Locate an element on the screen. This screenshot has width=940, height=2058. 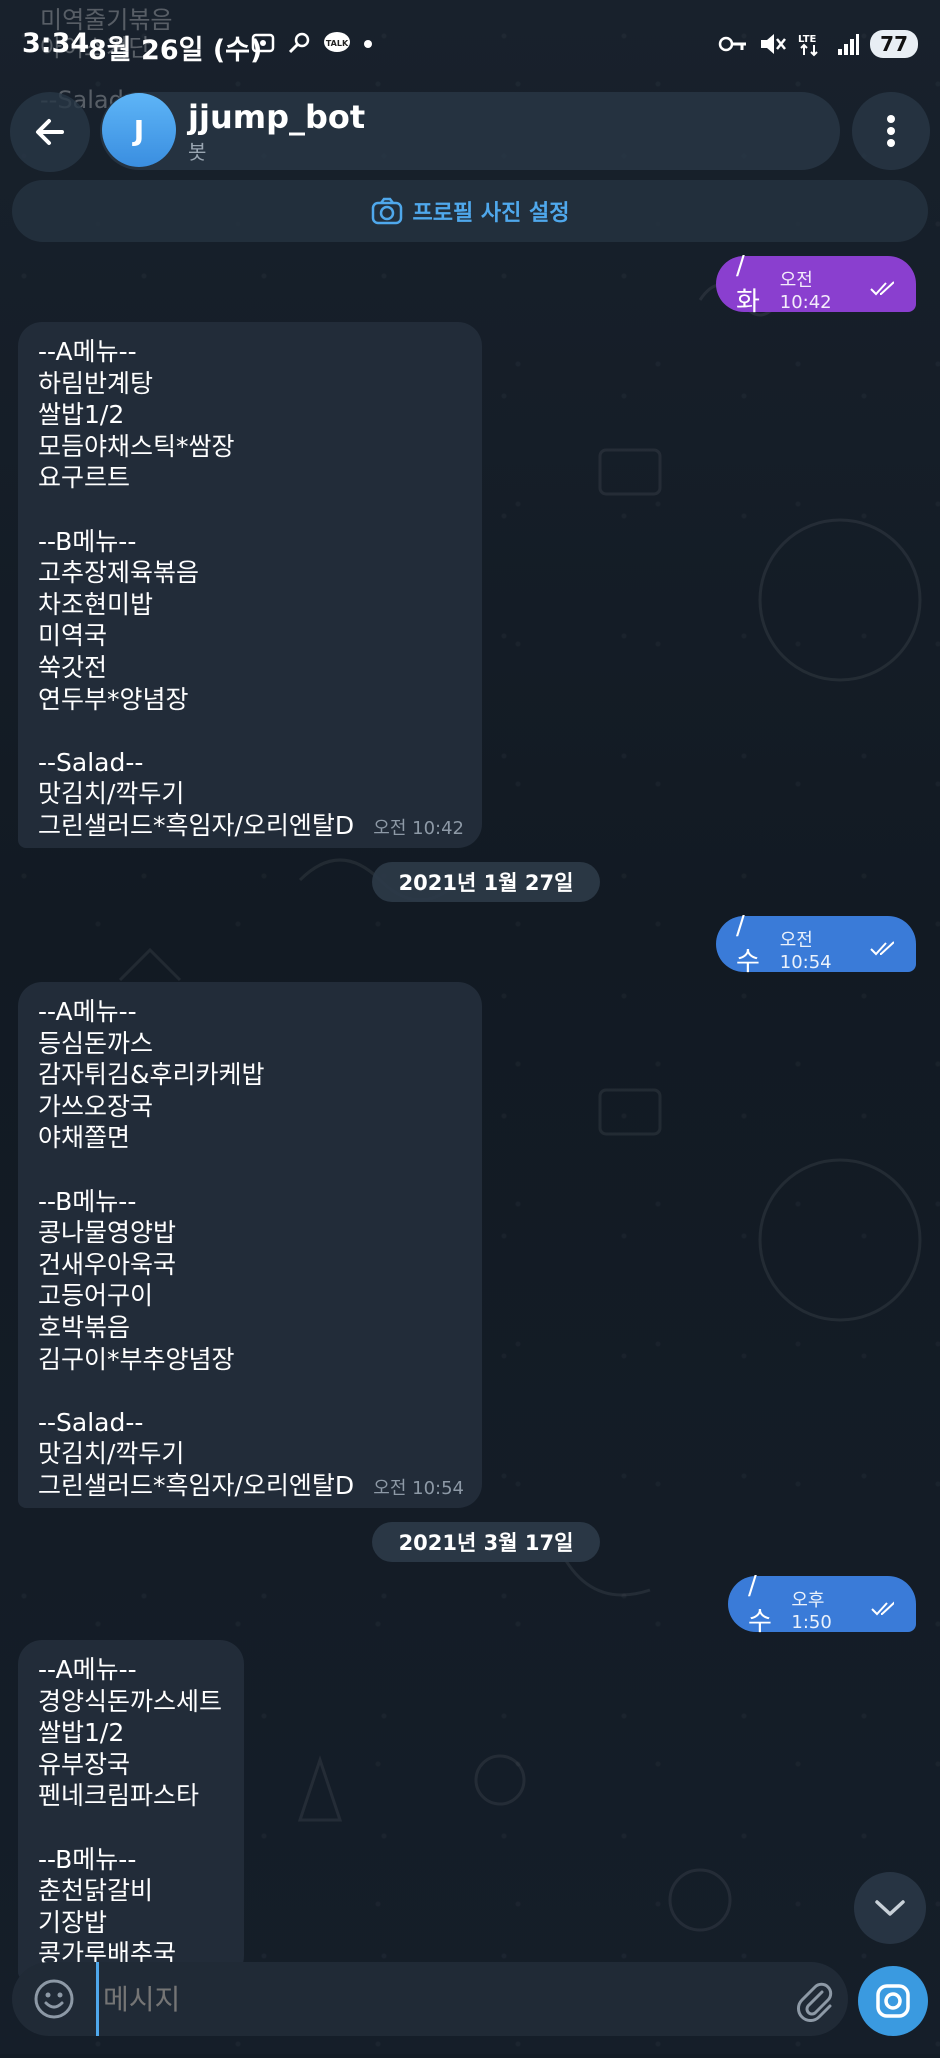
svg-text: LTE is located at coordinates (807, 39).